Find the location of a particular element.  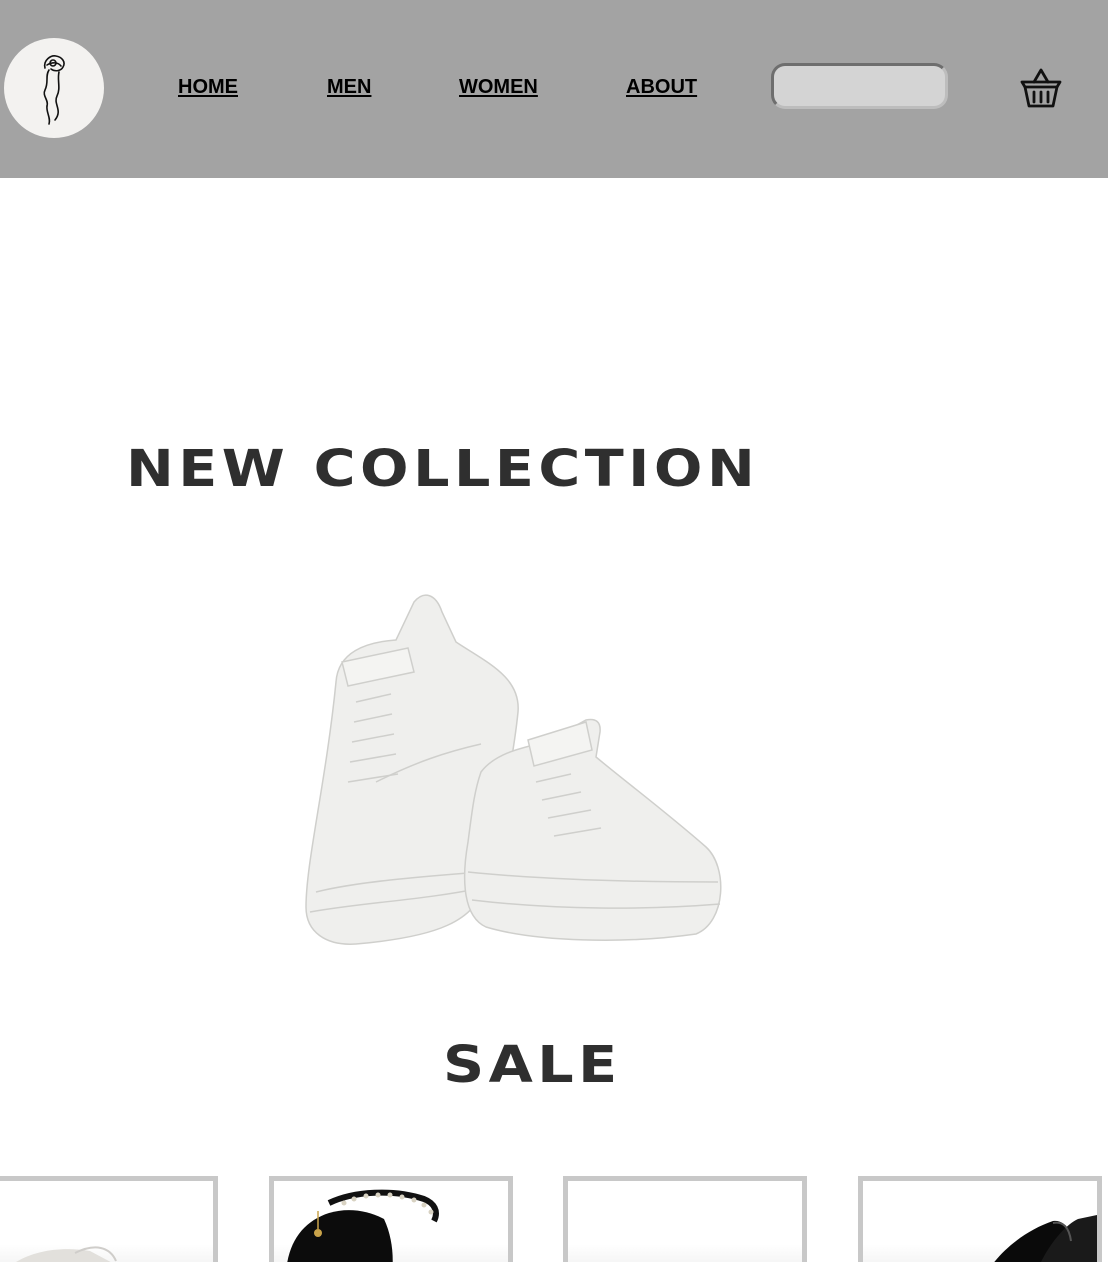

nav-about-link: ABOUT is located at coordinates (661, 87).